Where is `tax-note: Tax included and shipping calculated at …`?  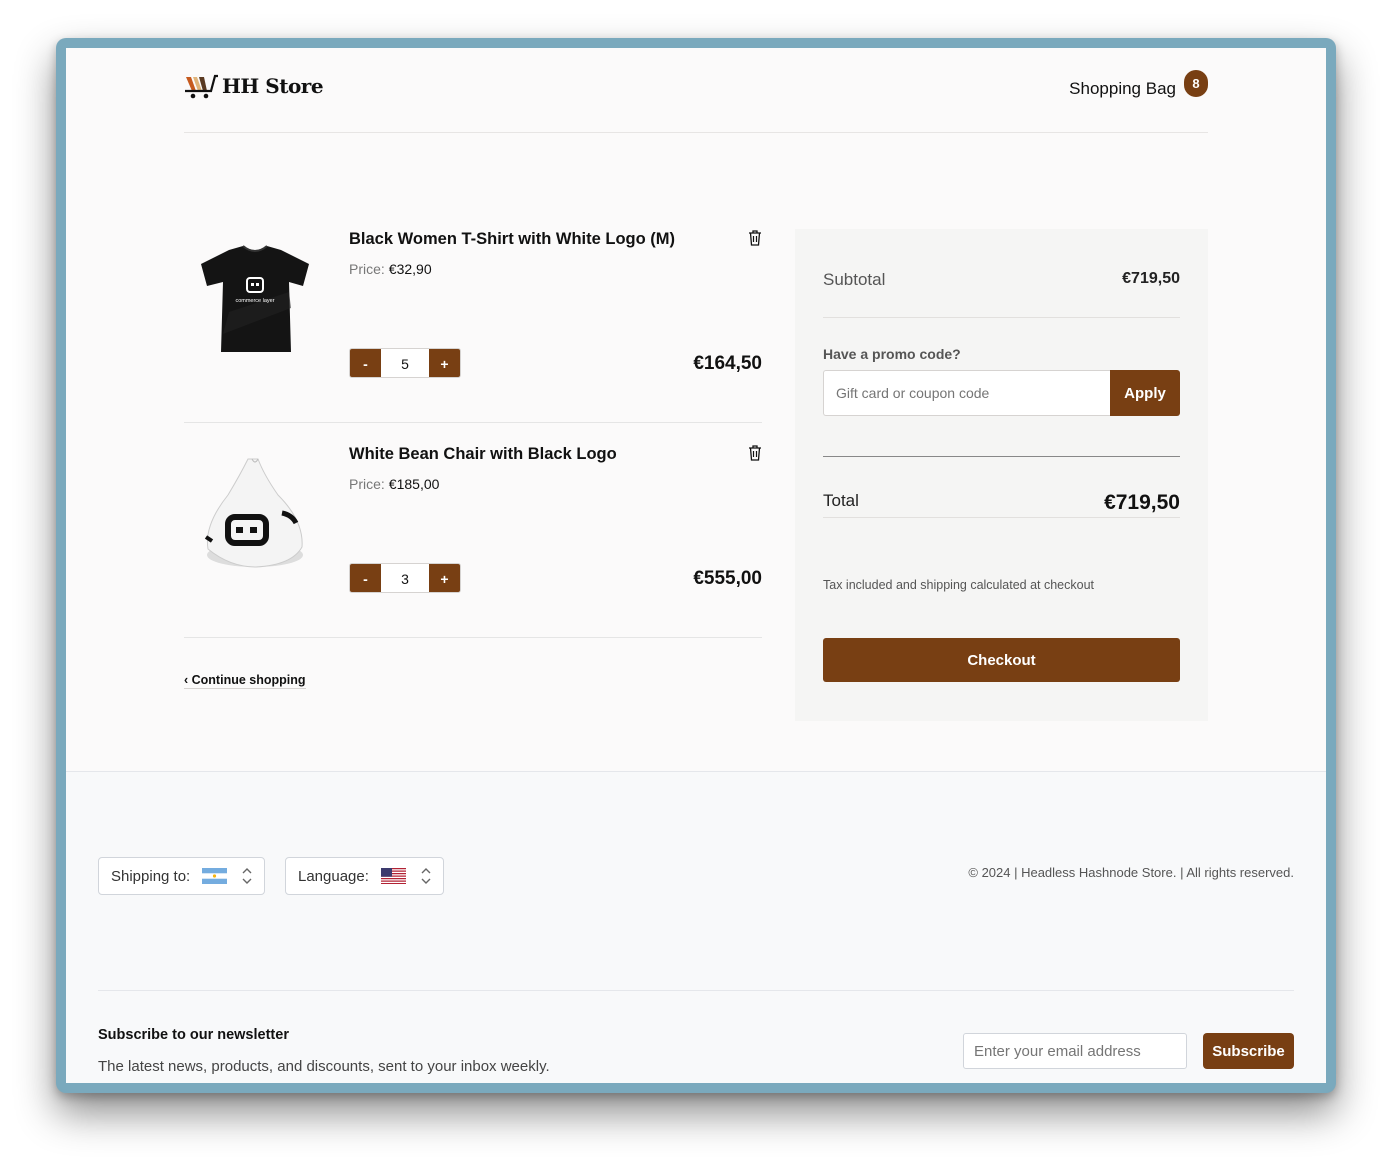
tax-note: Tax included and shipping calculated at … is located at coordinates (959, 585).